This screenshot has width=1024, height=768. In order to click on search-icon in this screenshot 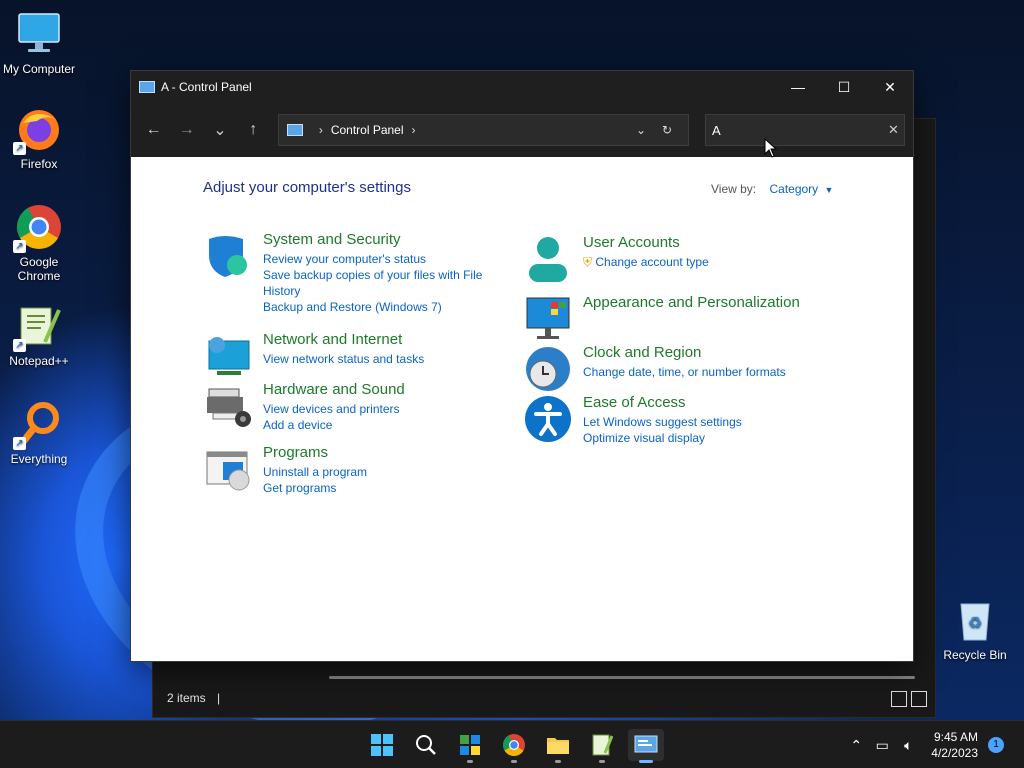, I will do `click(426, 745)`.